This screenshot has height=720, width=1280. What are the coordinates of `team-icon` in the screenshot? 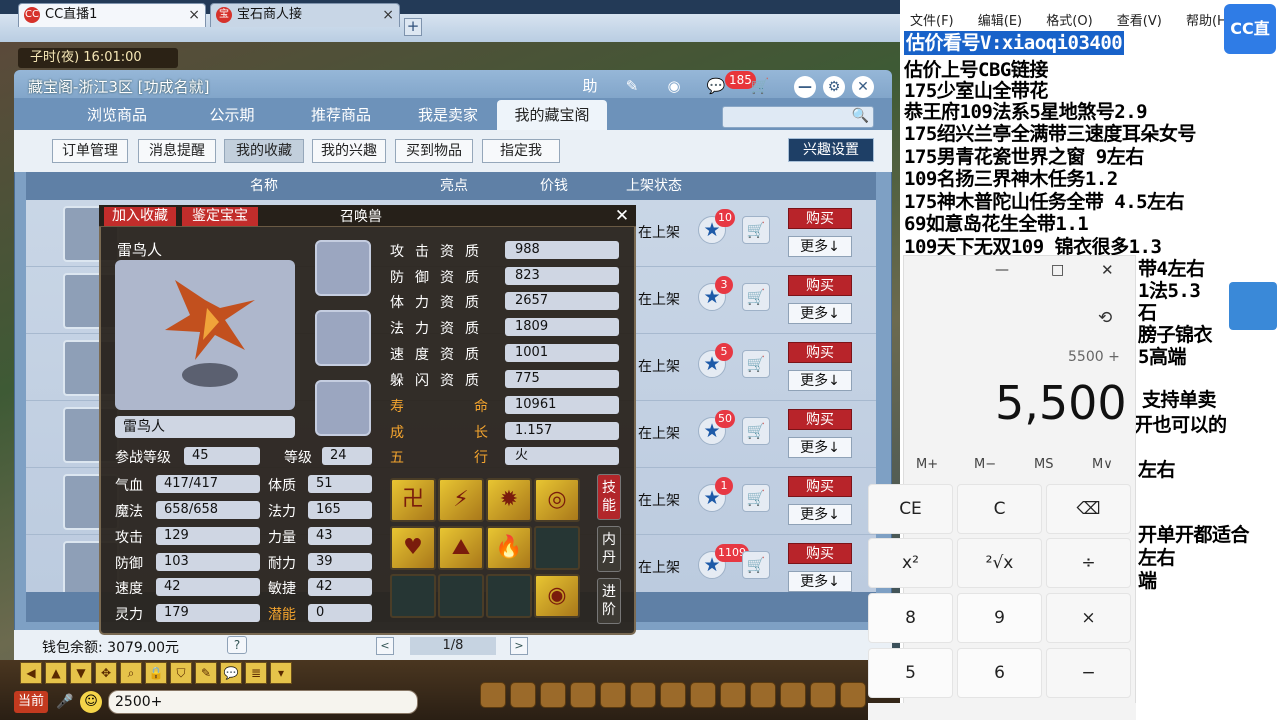 It's located at (583, 695).